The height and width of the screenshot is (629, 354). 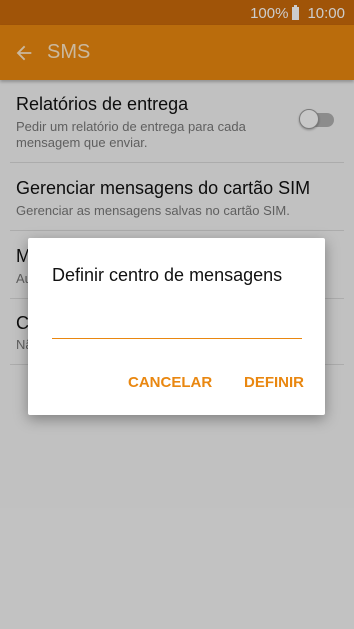 I want to click on define-button: DEFINIR, so click(x=274, y=382).